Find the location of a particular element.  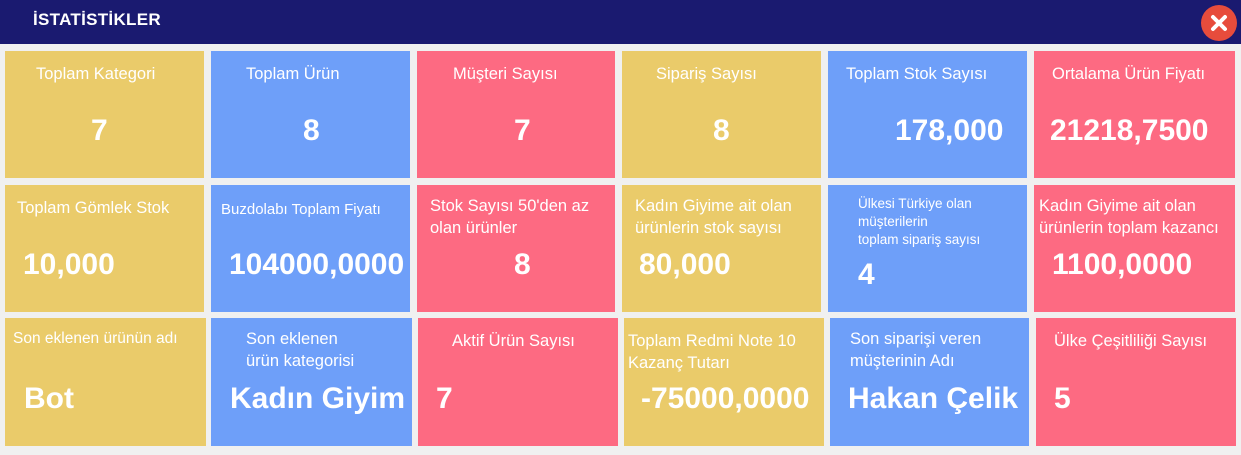

stat-tile-total-categories: Toplam Kategori 7 is located at coordinates (104, 114).